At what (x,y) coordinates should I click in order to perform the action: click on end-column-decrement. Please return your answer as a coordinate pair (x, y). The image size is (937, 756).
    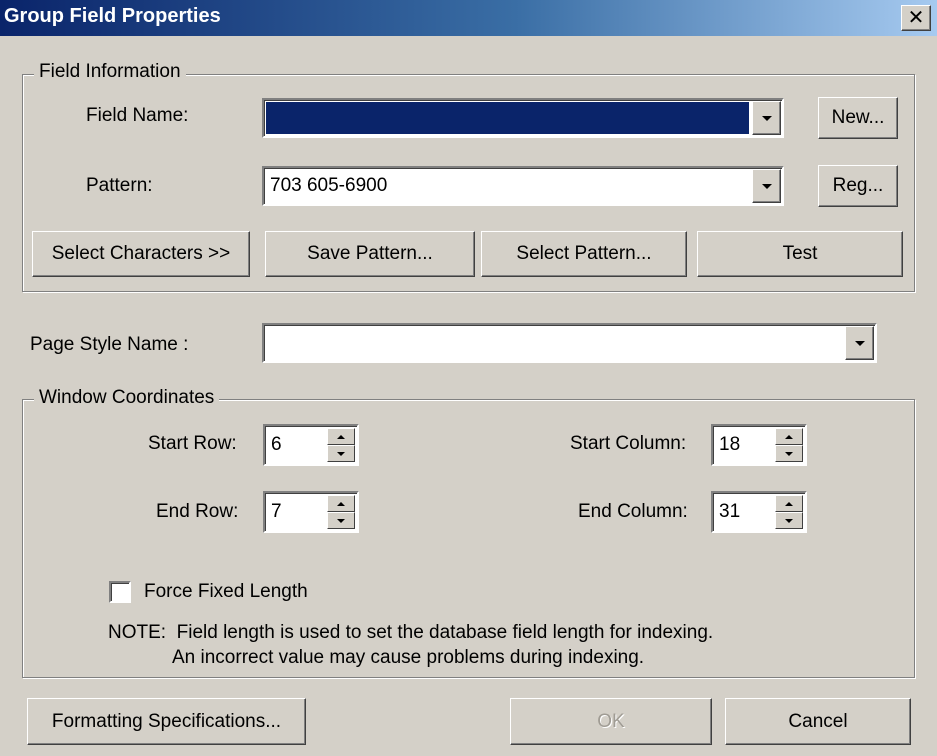
    Looking at the image, I should click on (789, 520).